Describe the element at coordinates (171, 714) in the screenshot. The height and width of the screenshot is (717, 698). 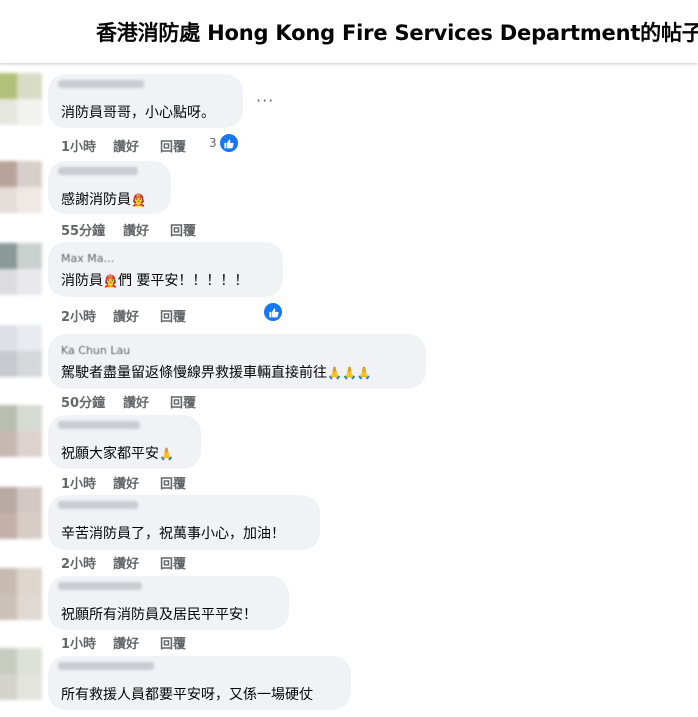
I see `comment-actions-cut` at that location.